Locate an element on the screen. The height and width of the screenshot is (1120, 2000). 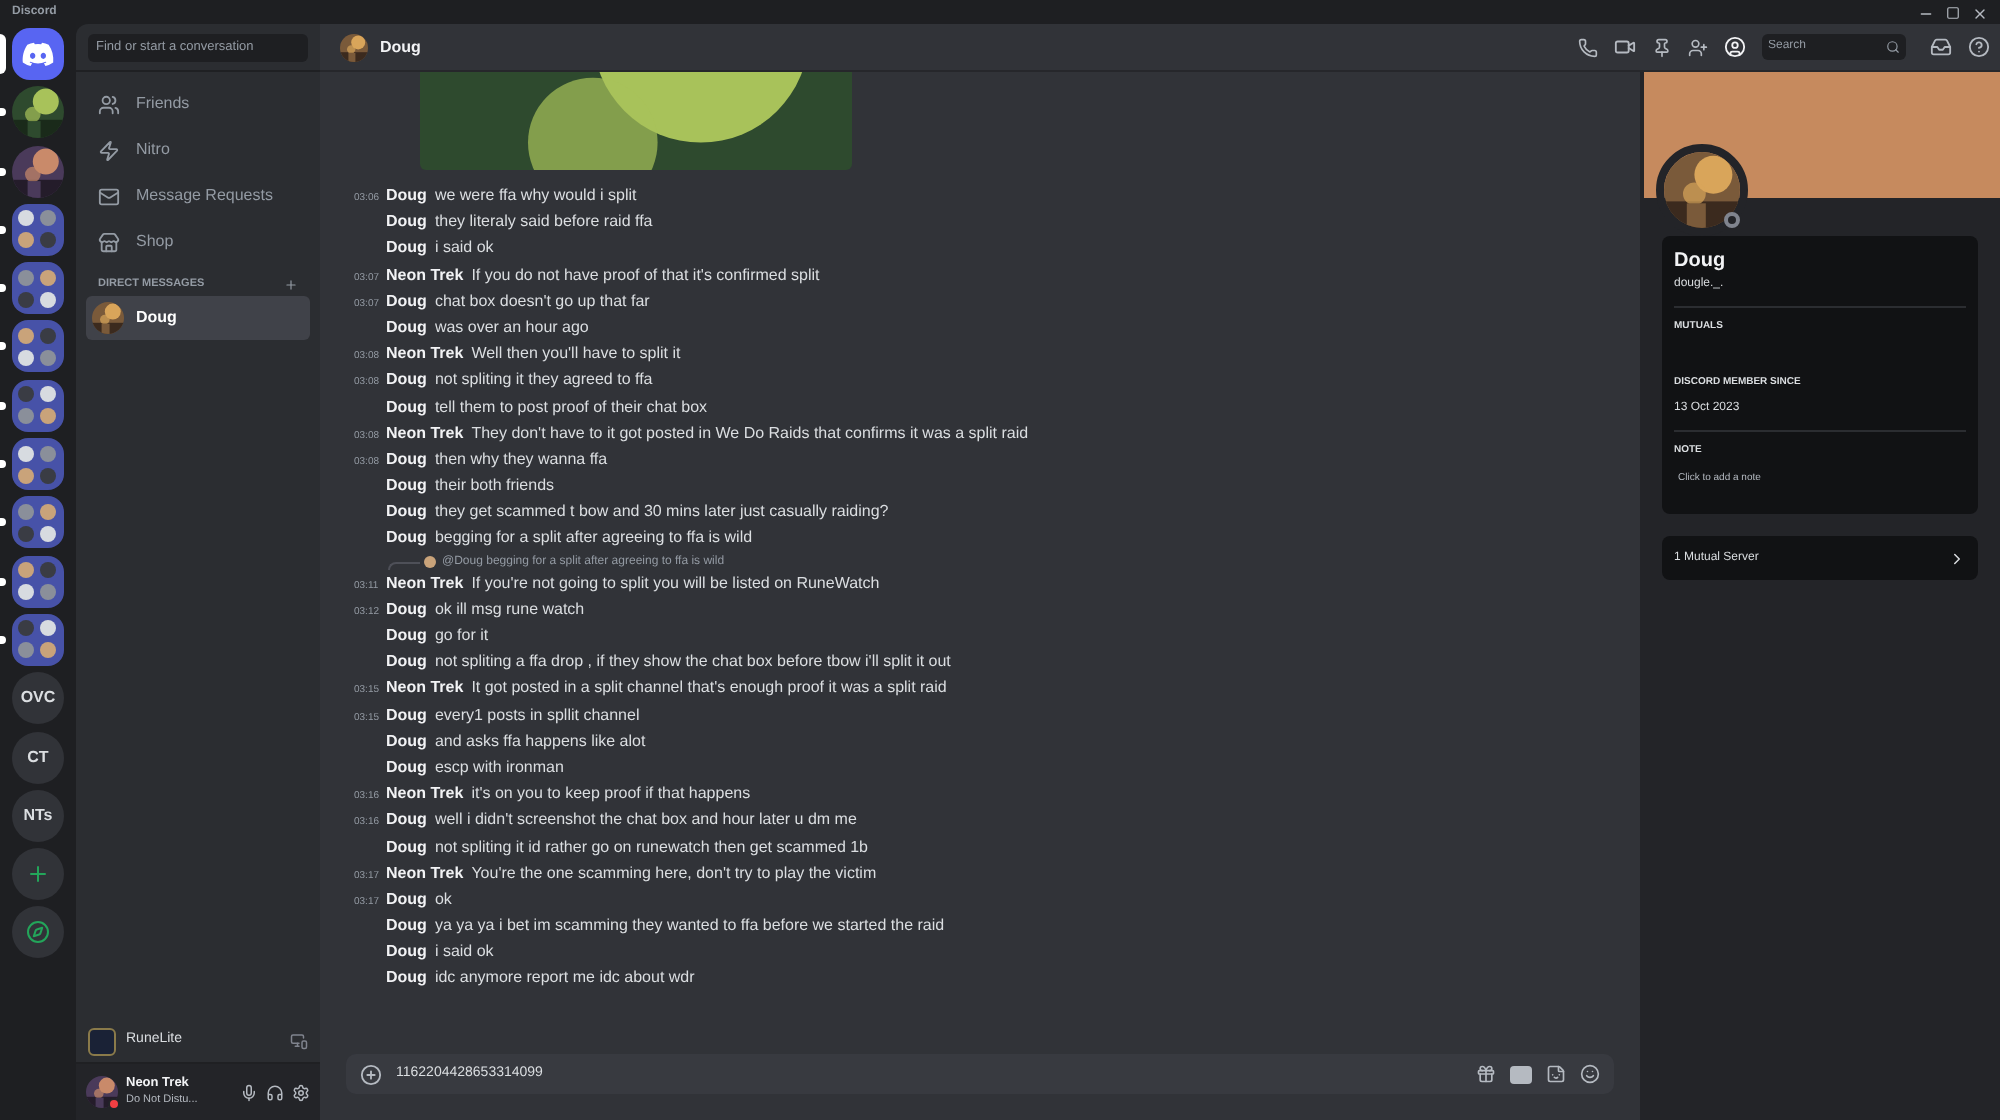
maximize-icon is located at coordinates (1953, 13).